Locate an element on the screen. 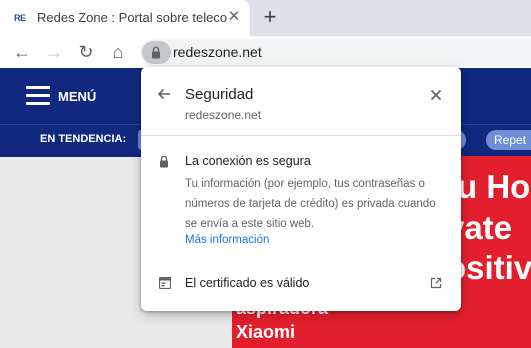 The width and height of the screenshot is (531, 348). forward-button: → is located at coordinates (54, 52).